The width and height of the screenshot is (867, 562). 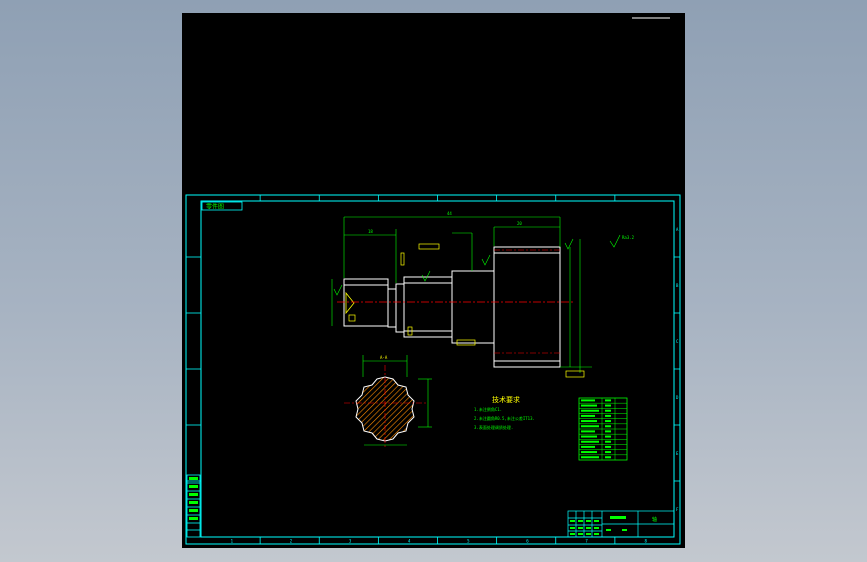 I want to click on svg-text: 44, so click(x=449, y=213).